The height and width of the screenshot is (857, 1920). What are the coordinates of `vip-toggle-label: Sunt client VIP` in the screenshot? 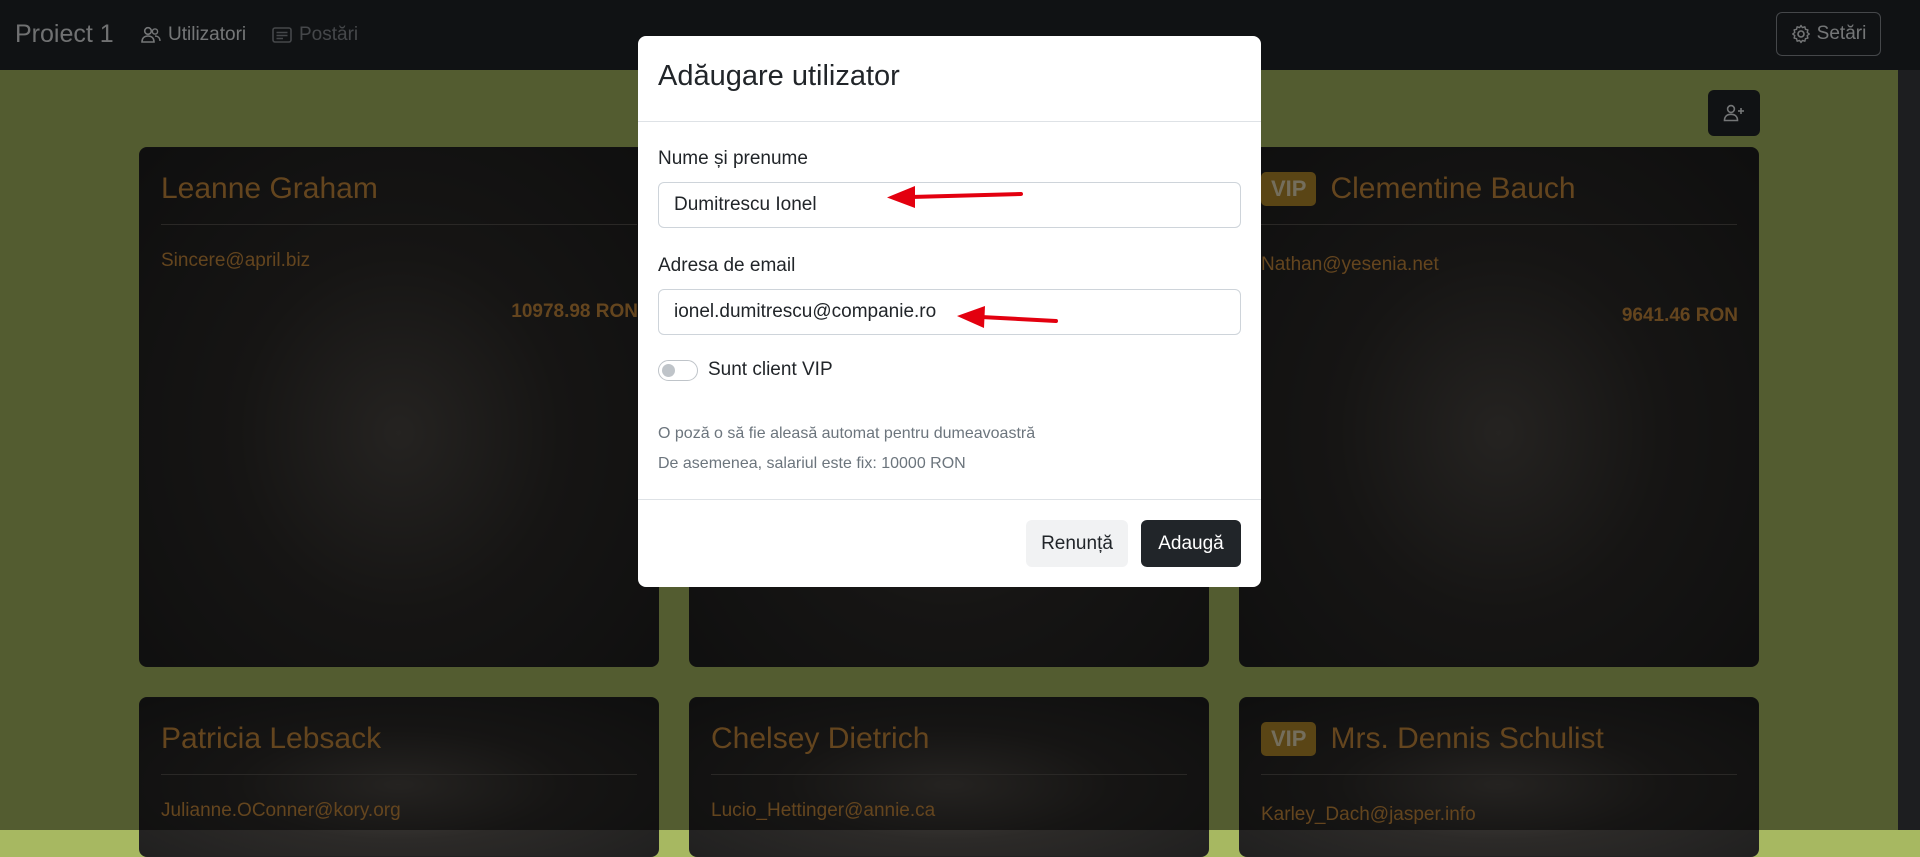 It's located at (770, 370).